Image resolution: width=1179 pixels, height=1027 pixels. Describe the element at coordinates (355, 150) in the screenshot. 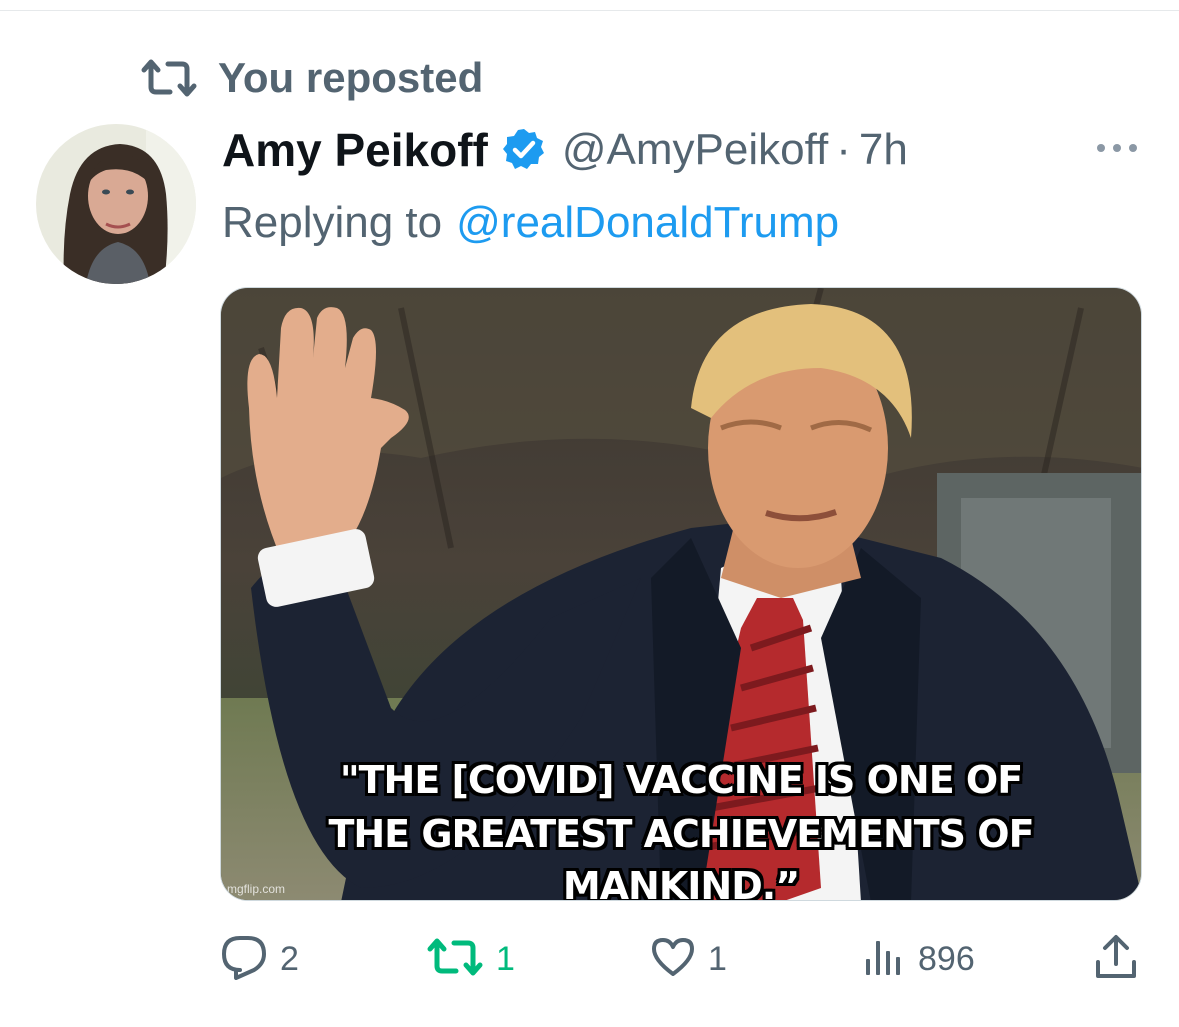

I see `author-display-name: Amy Peikoff` at that location.